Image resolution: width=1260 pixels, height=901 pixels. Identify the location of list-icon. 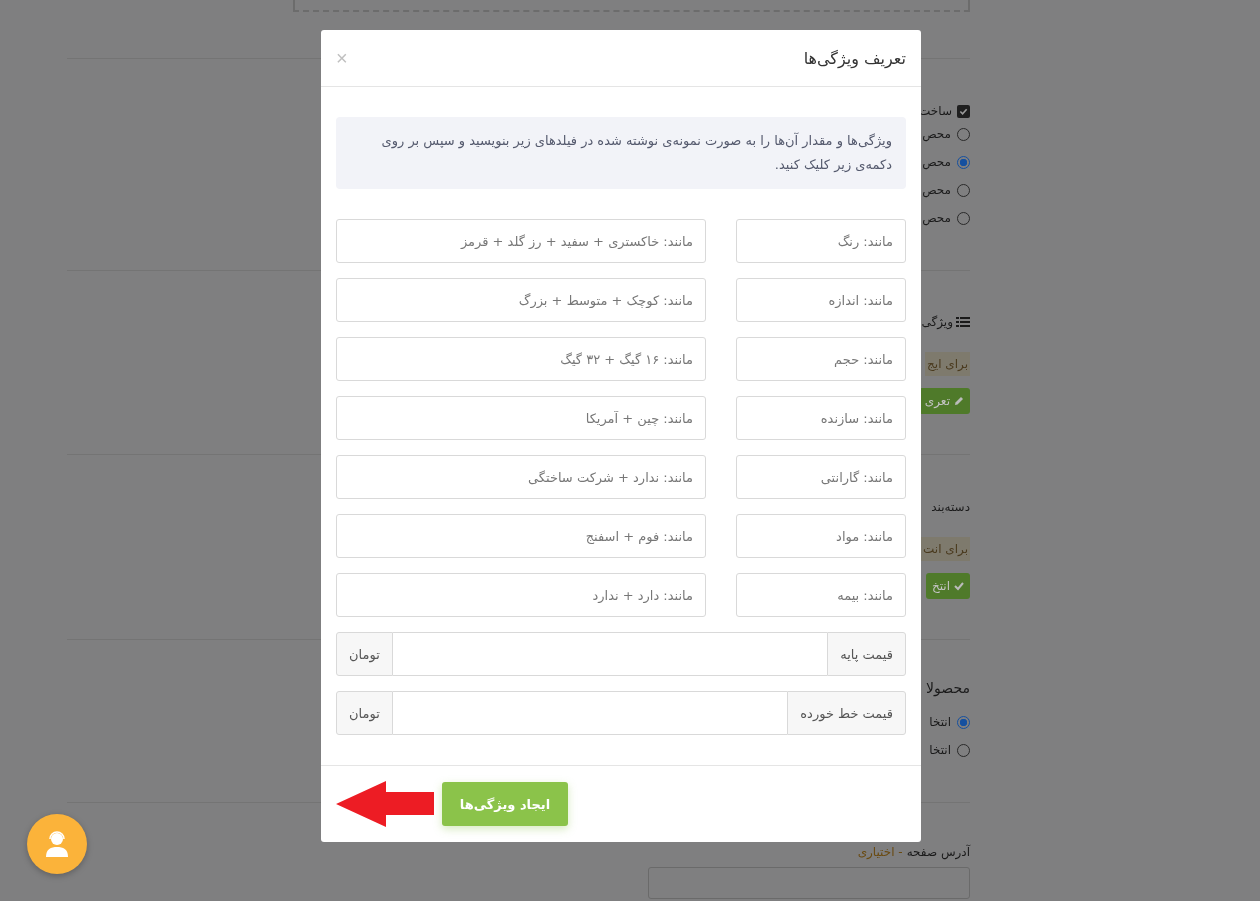
(963, 322).